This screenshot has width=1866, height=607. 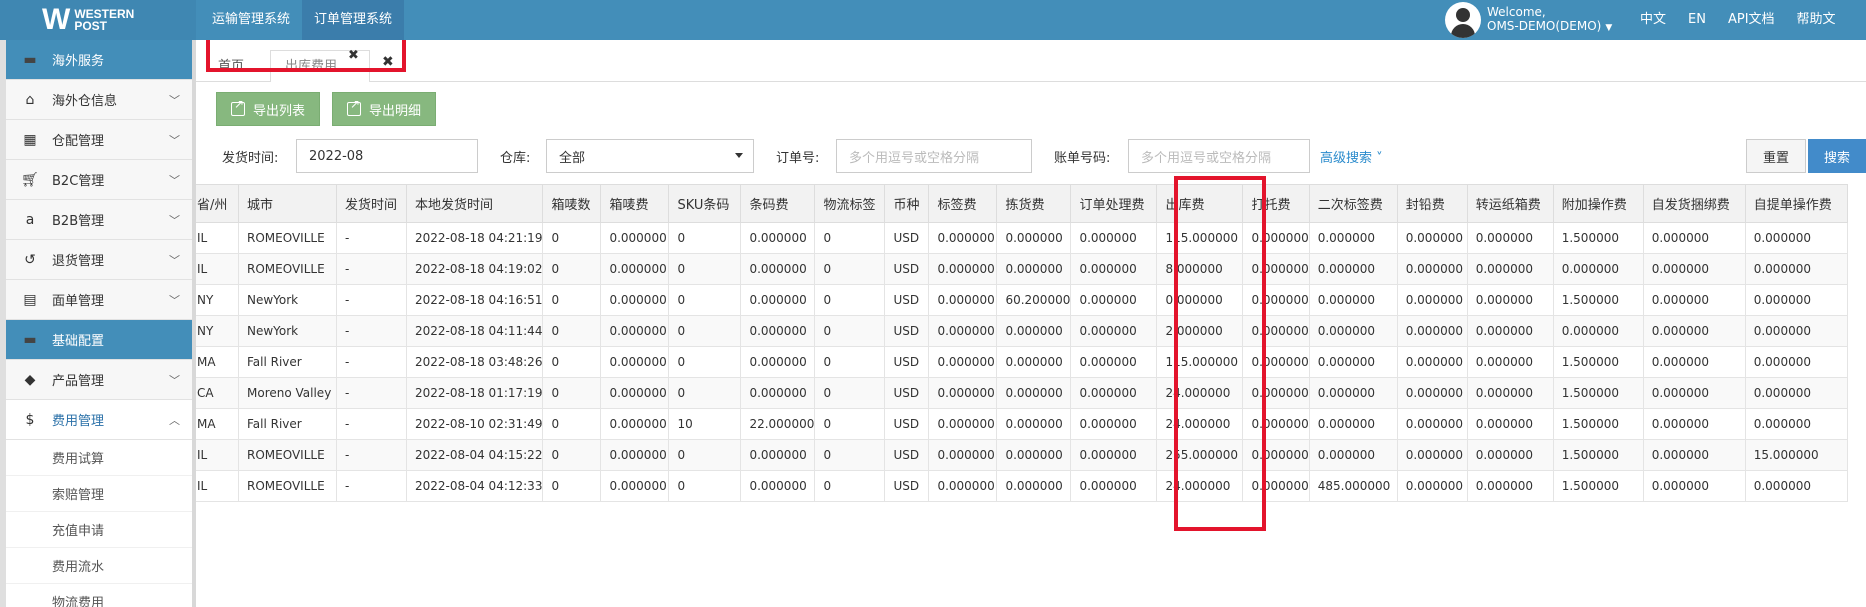 I want to click on sidebar-item-labels: ▤ 面单管理 ﹀, so click(x=99, y=300).